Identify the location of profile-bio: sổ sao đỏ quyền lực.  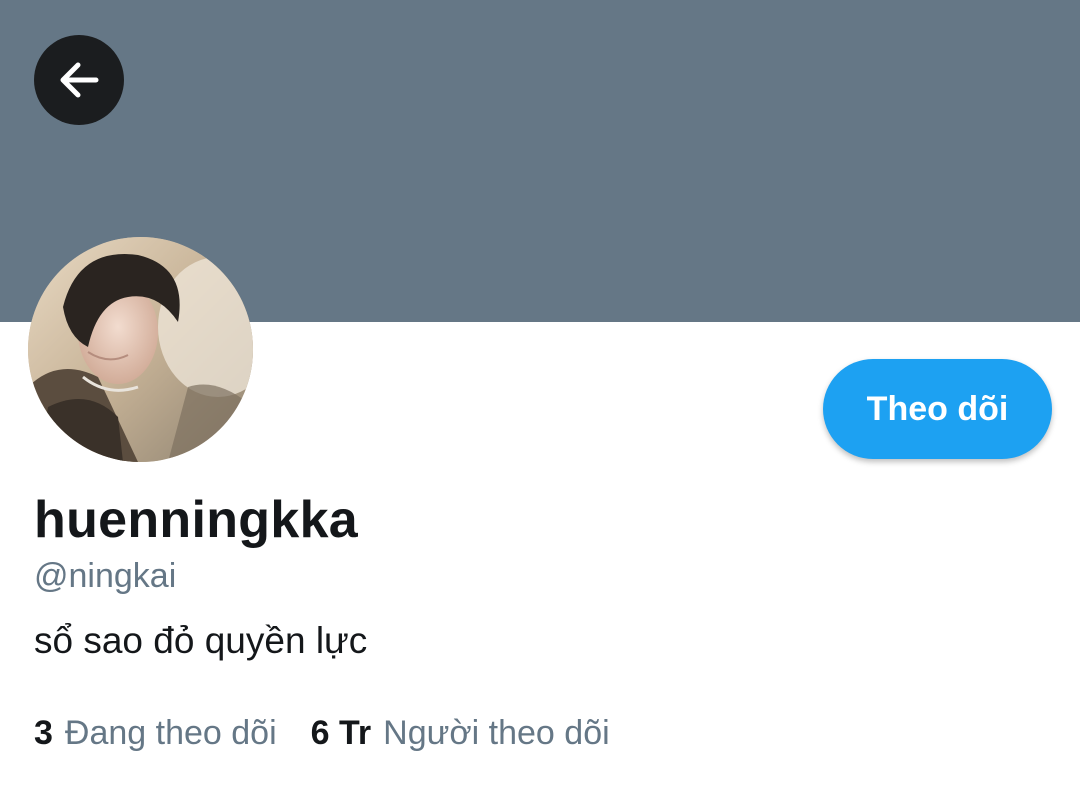
(201, 640).